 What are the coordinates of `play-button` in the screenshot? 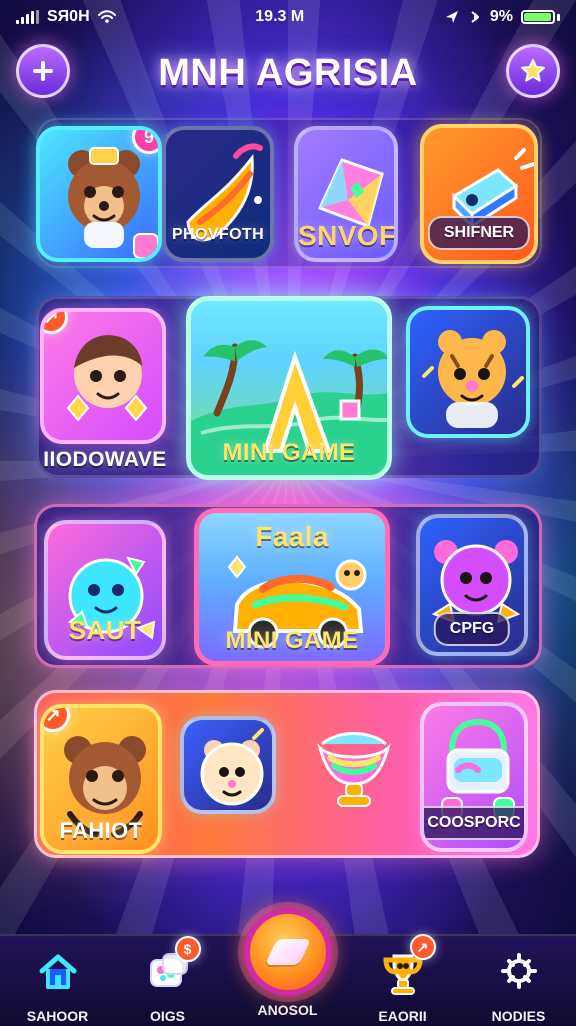 It's located at (288, 952).